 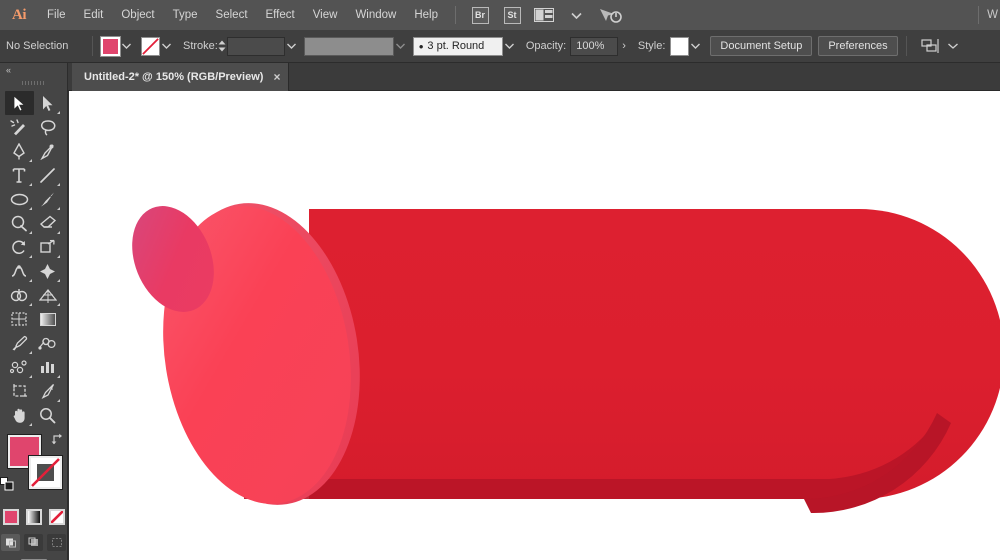 I want to click on draw-normal-button, so click(x=10, y=542).